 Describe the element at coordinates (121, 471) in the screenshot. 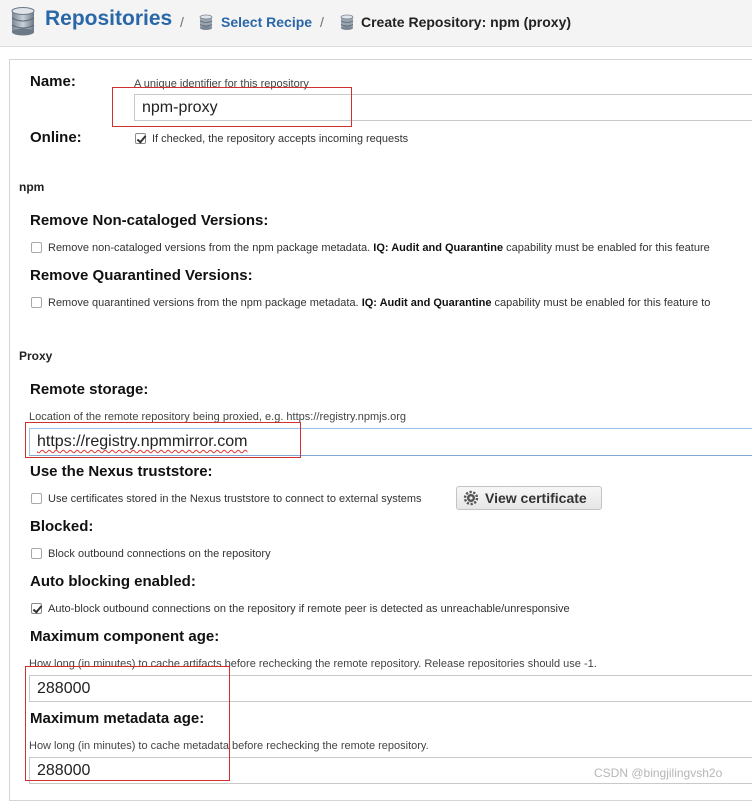

I see `truststore-label: Use the Nexus truststore:` at that location.